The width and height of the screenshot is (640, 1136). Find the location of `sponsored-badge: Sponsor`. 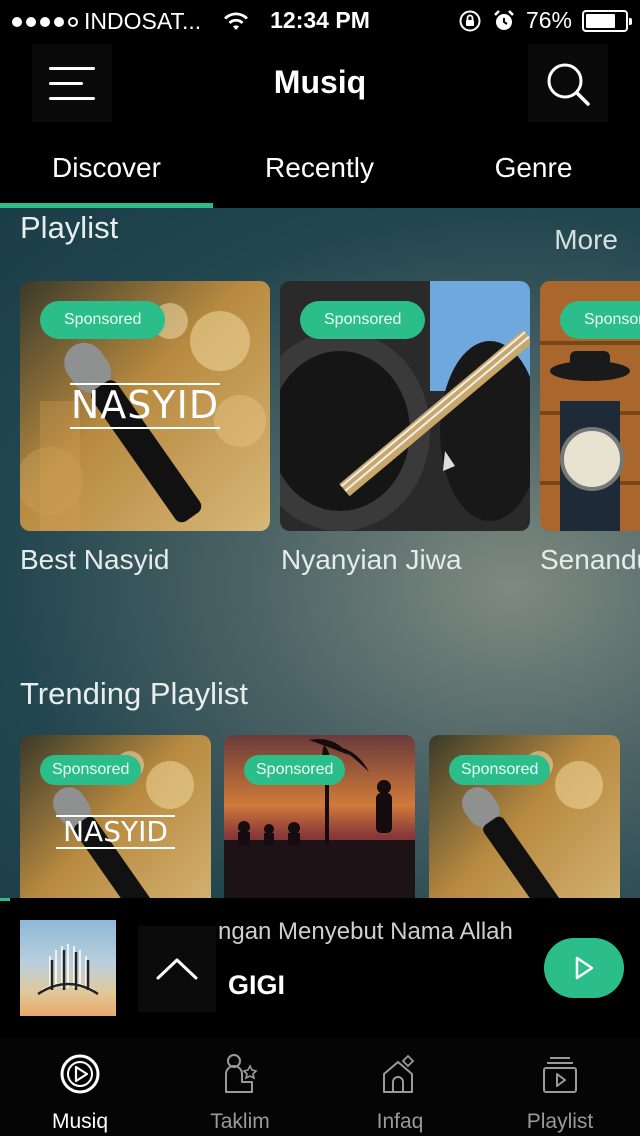

sponsored-badge: Sponsor is located at coordinates (600, 320).